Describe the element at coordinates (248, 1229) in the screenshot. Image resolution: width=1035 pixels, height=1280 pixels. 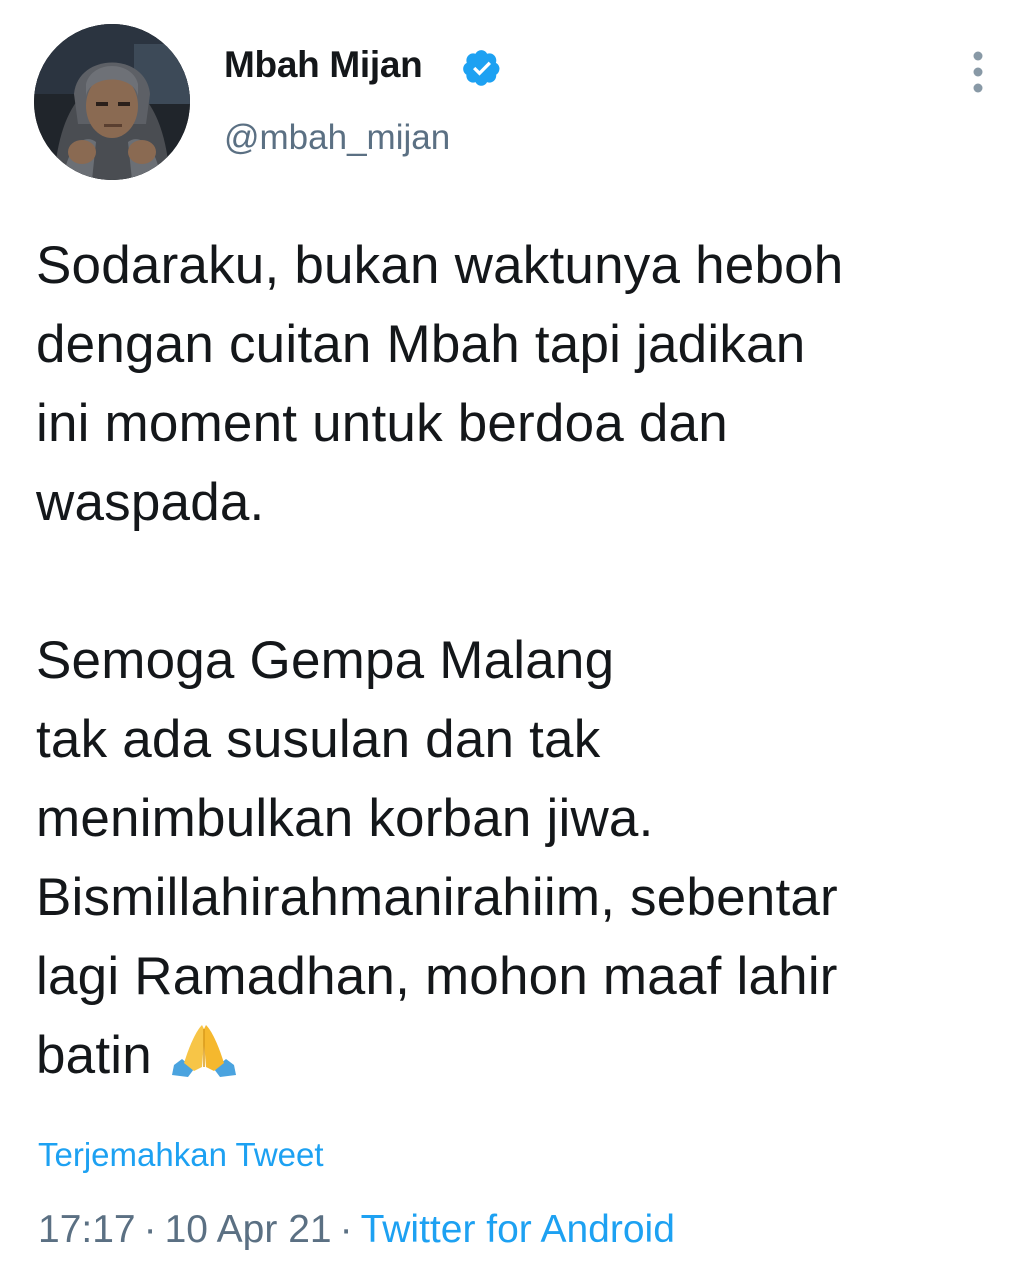
I see `tweet-date: 10 Apr 21` at that location.